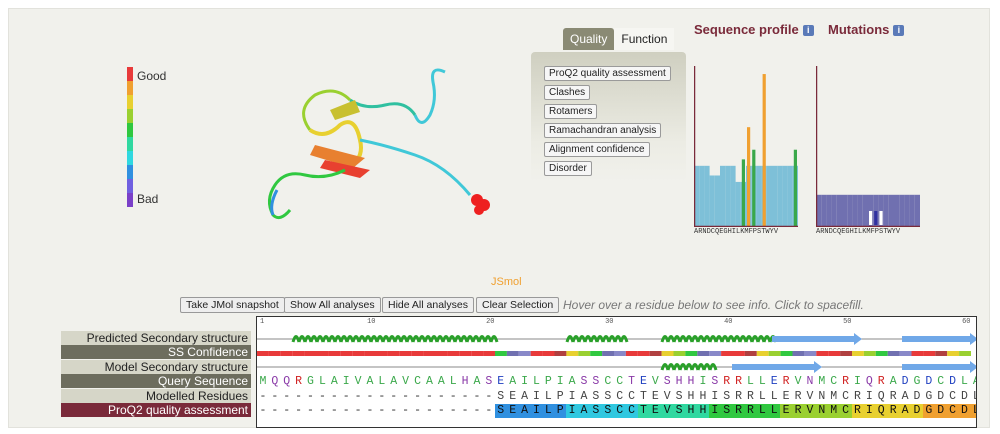 Image resolution: width=1000 pixels, height=434 pixels. Describe the element at coordinates (385, 145) in the screenshot. I see `protein-3d-viewer` at that location.